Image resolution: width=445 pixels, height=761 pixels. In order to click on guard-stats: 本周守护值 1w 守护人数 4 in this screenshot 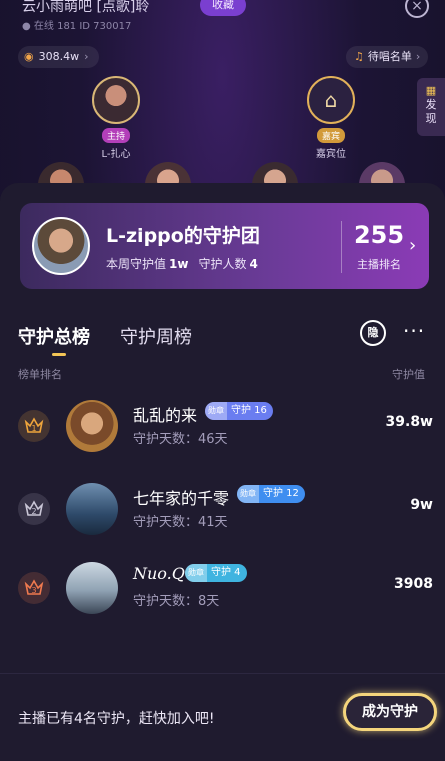, I will do `click(187, 263)`.